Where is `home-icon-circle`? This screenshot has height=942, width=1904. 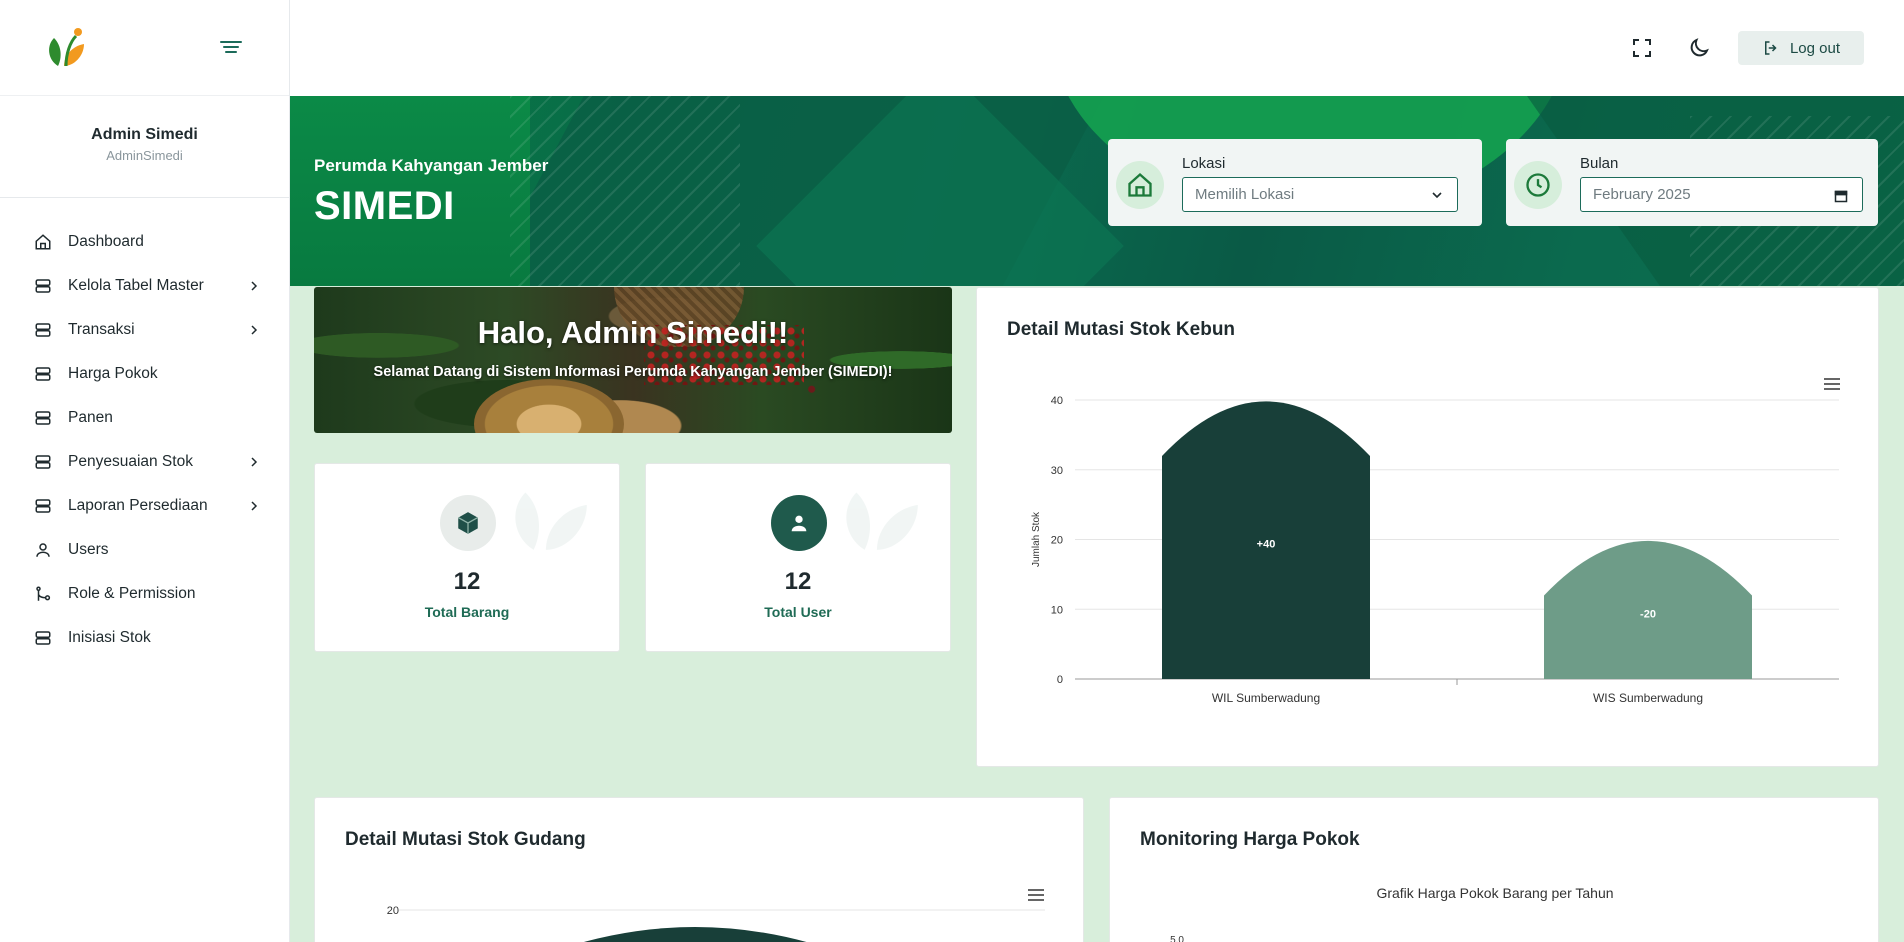 home-icon-circle is located at coordinates (1140, 185).